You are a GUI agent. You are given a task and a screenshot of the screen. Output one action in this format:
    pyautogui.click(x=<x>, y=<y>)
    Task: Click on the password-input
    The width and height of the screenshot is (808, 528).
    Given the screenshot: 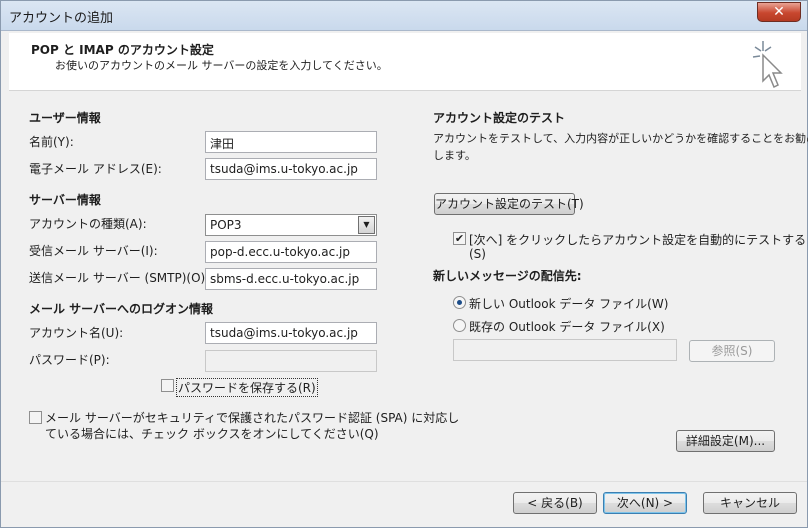 What is the action you would take?
    pyautogui.click(x=291, y=361)
    